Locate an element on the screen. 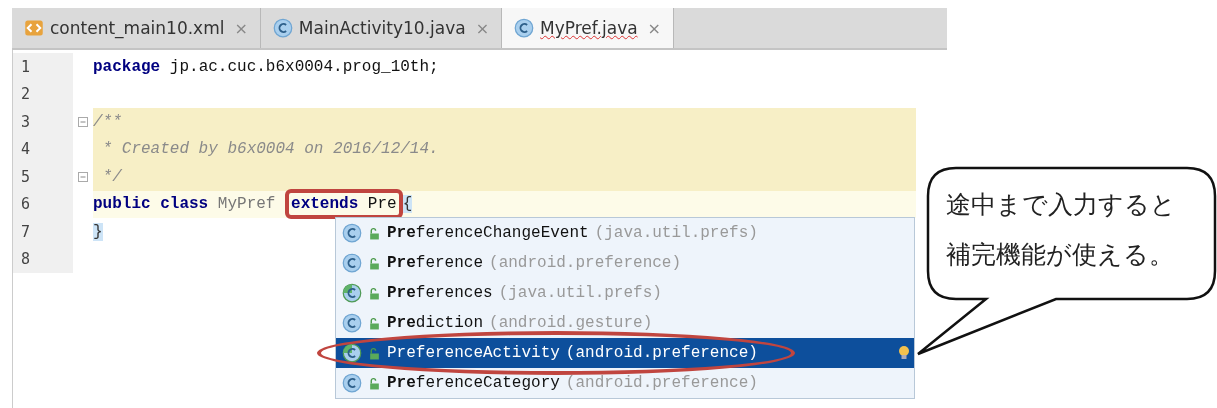  editor-tab: content_main10.xml × is located at coordinates (136, 28).